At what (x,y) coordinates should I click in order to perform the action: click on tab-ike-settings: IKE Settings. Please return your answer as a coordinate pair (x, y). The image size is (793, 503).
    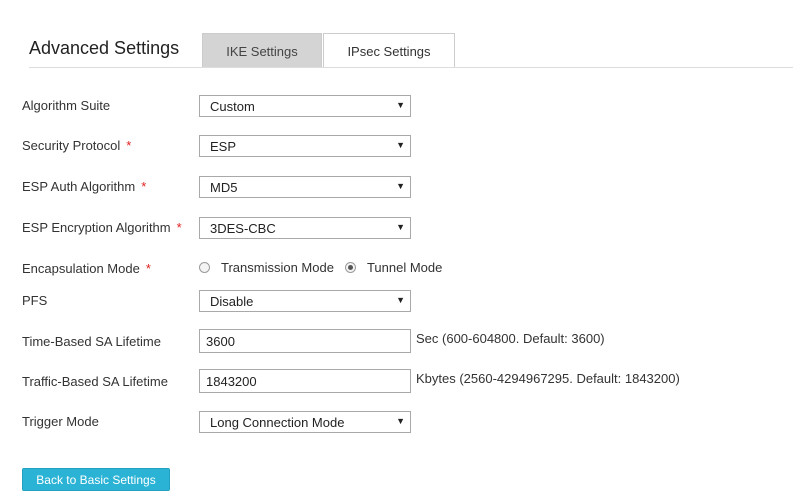
    Looking at the image, I should click on (262, 50).